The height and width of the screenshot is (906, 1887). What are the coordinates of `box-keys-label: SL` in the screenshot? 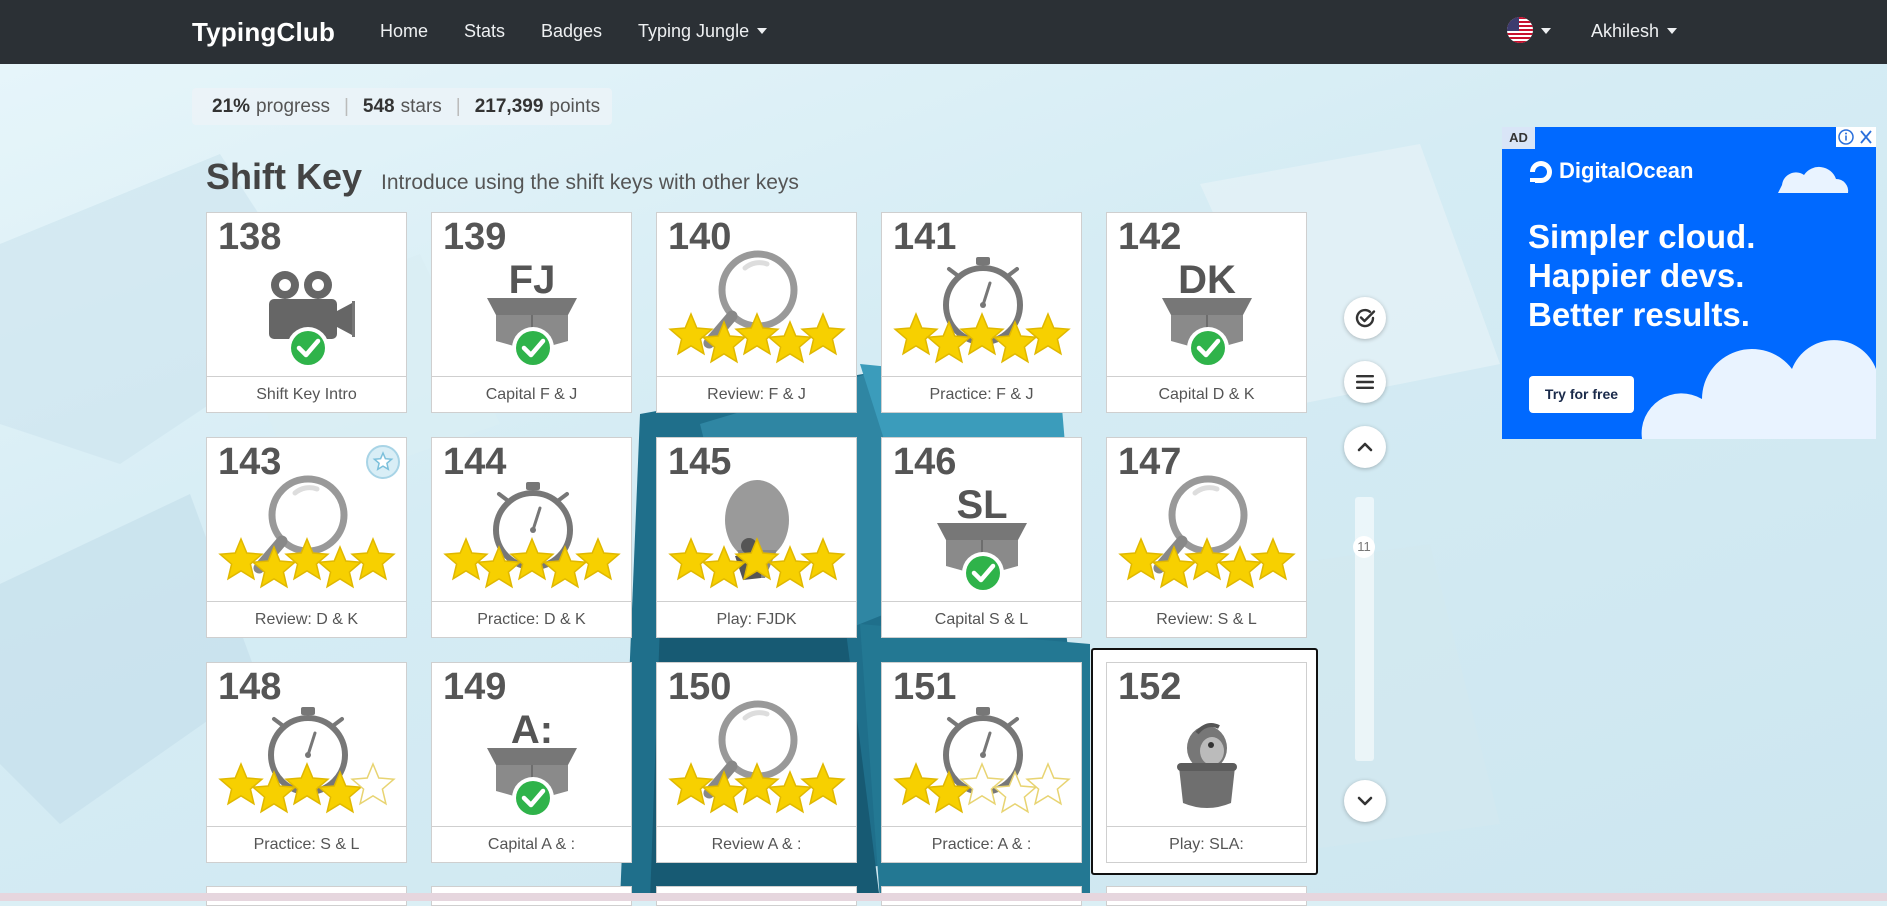 It's located at (981, 505).